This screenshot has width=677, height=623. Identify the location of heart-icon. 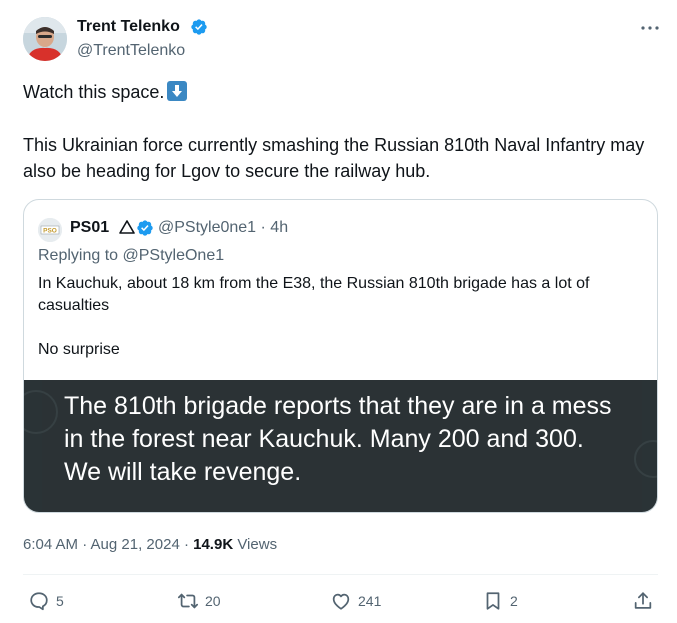
(341, 601).